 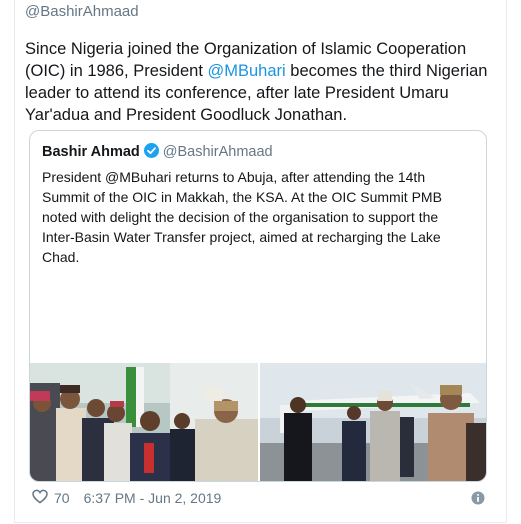 I want to click on author-handle: @BashirAhmaad, so click(x=82, y=11).